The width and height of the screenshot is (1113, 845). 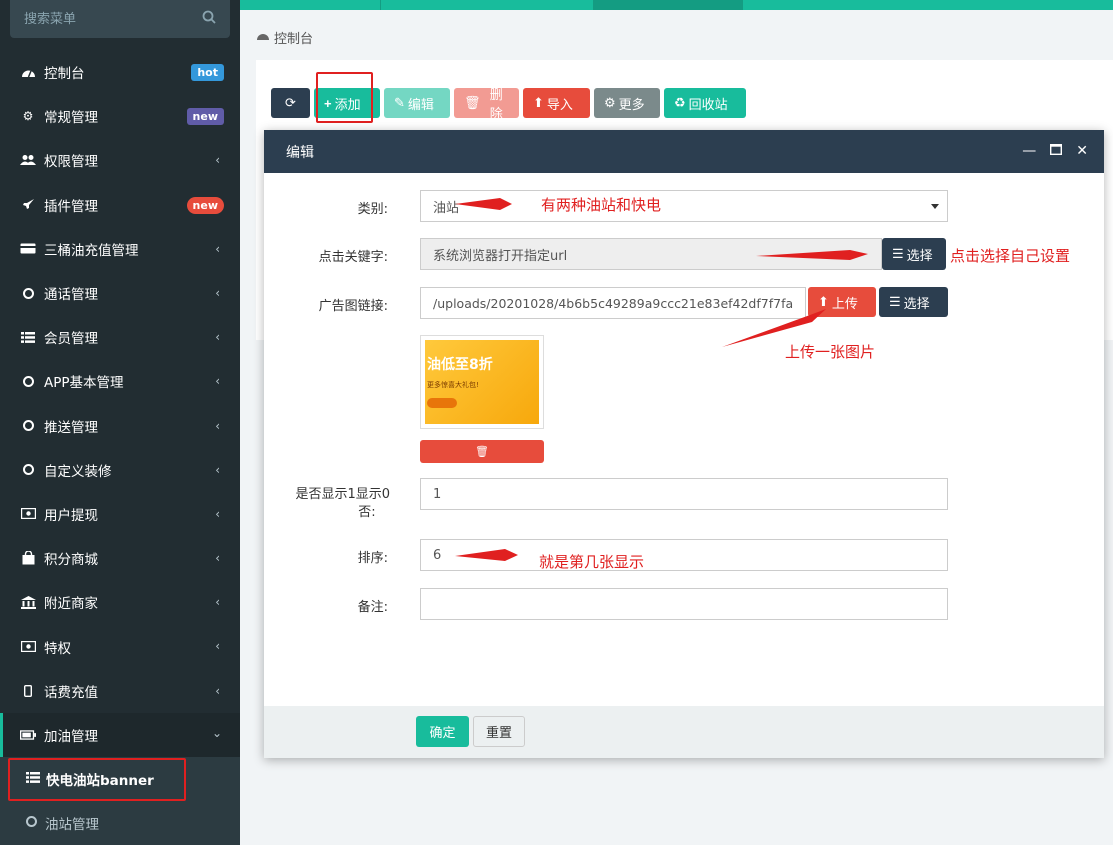 What do you see at coordinates (120, 426) in the screenshot?
I see `sidebar-item-push: 推送管理 ‹` at bounding box center [120, 426].